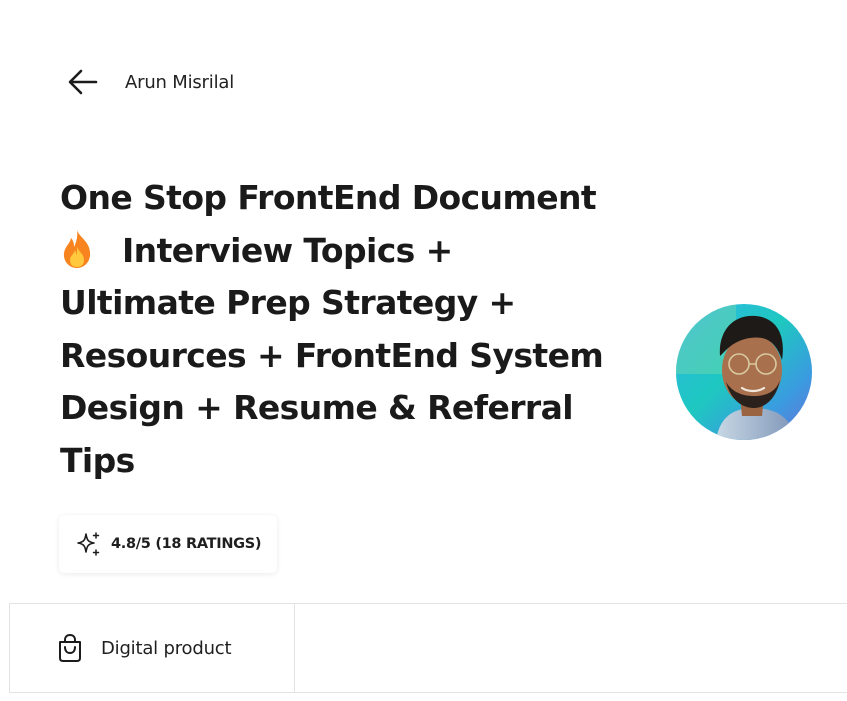  Describe the element at coordinates (179, 82) in the screenshot. I see `creator-name-link: Arun Misrilal` at that location.